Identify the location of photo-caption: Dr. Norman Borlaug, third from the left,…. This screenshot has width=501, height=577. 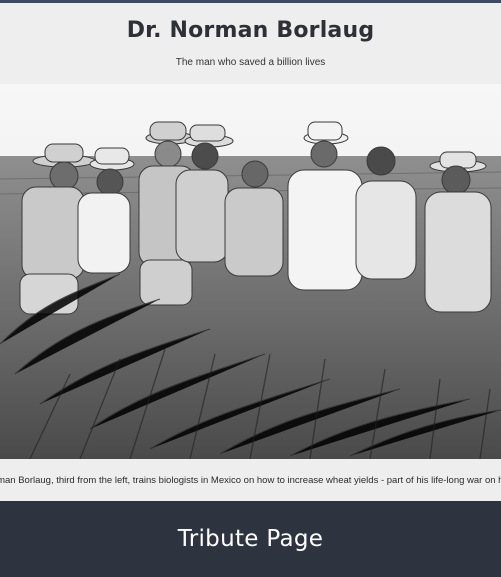
(250, 480).